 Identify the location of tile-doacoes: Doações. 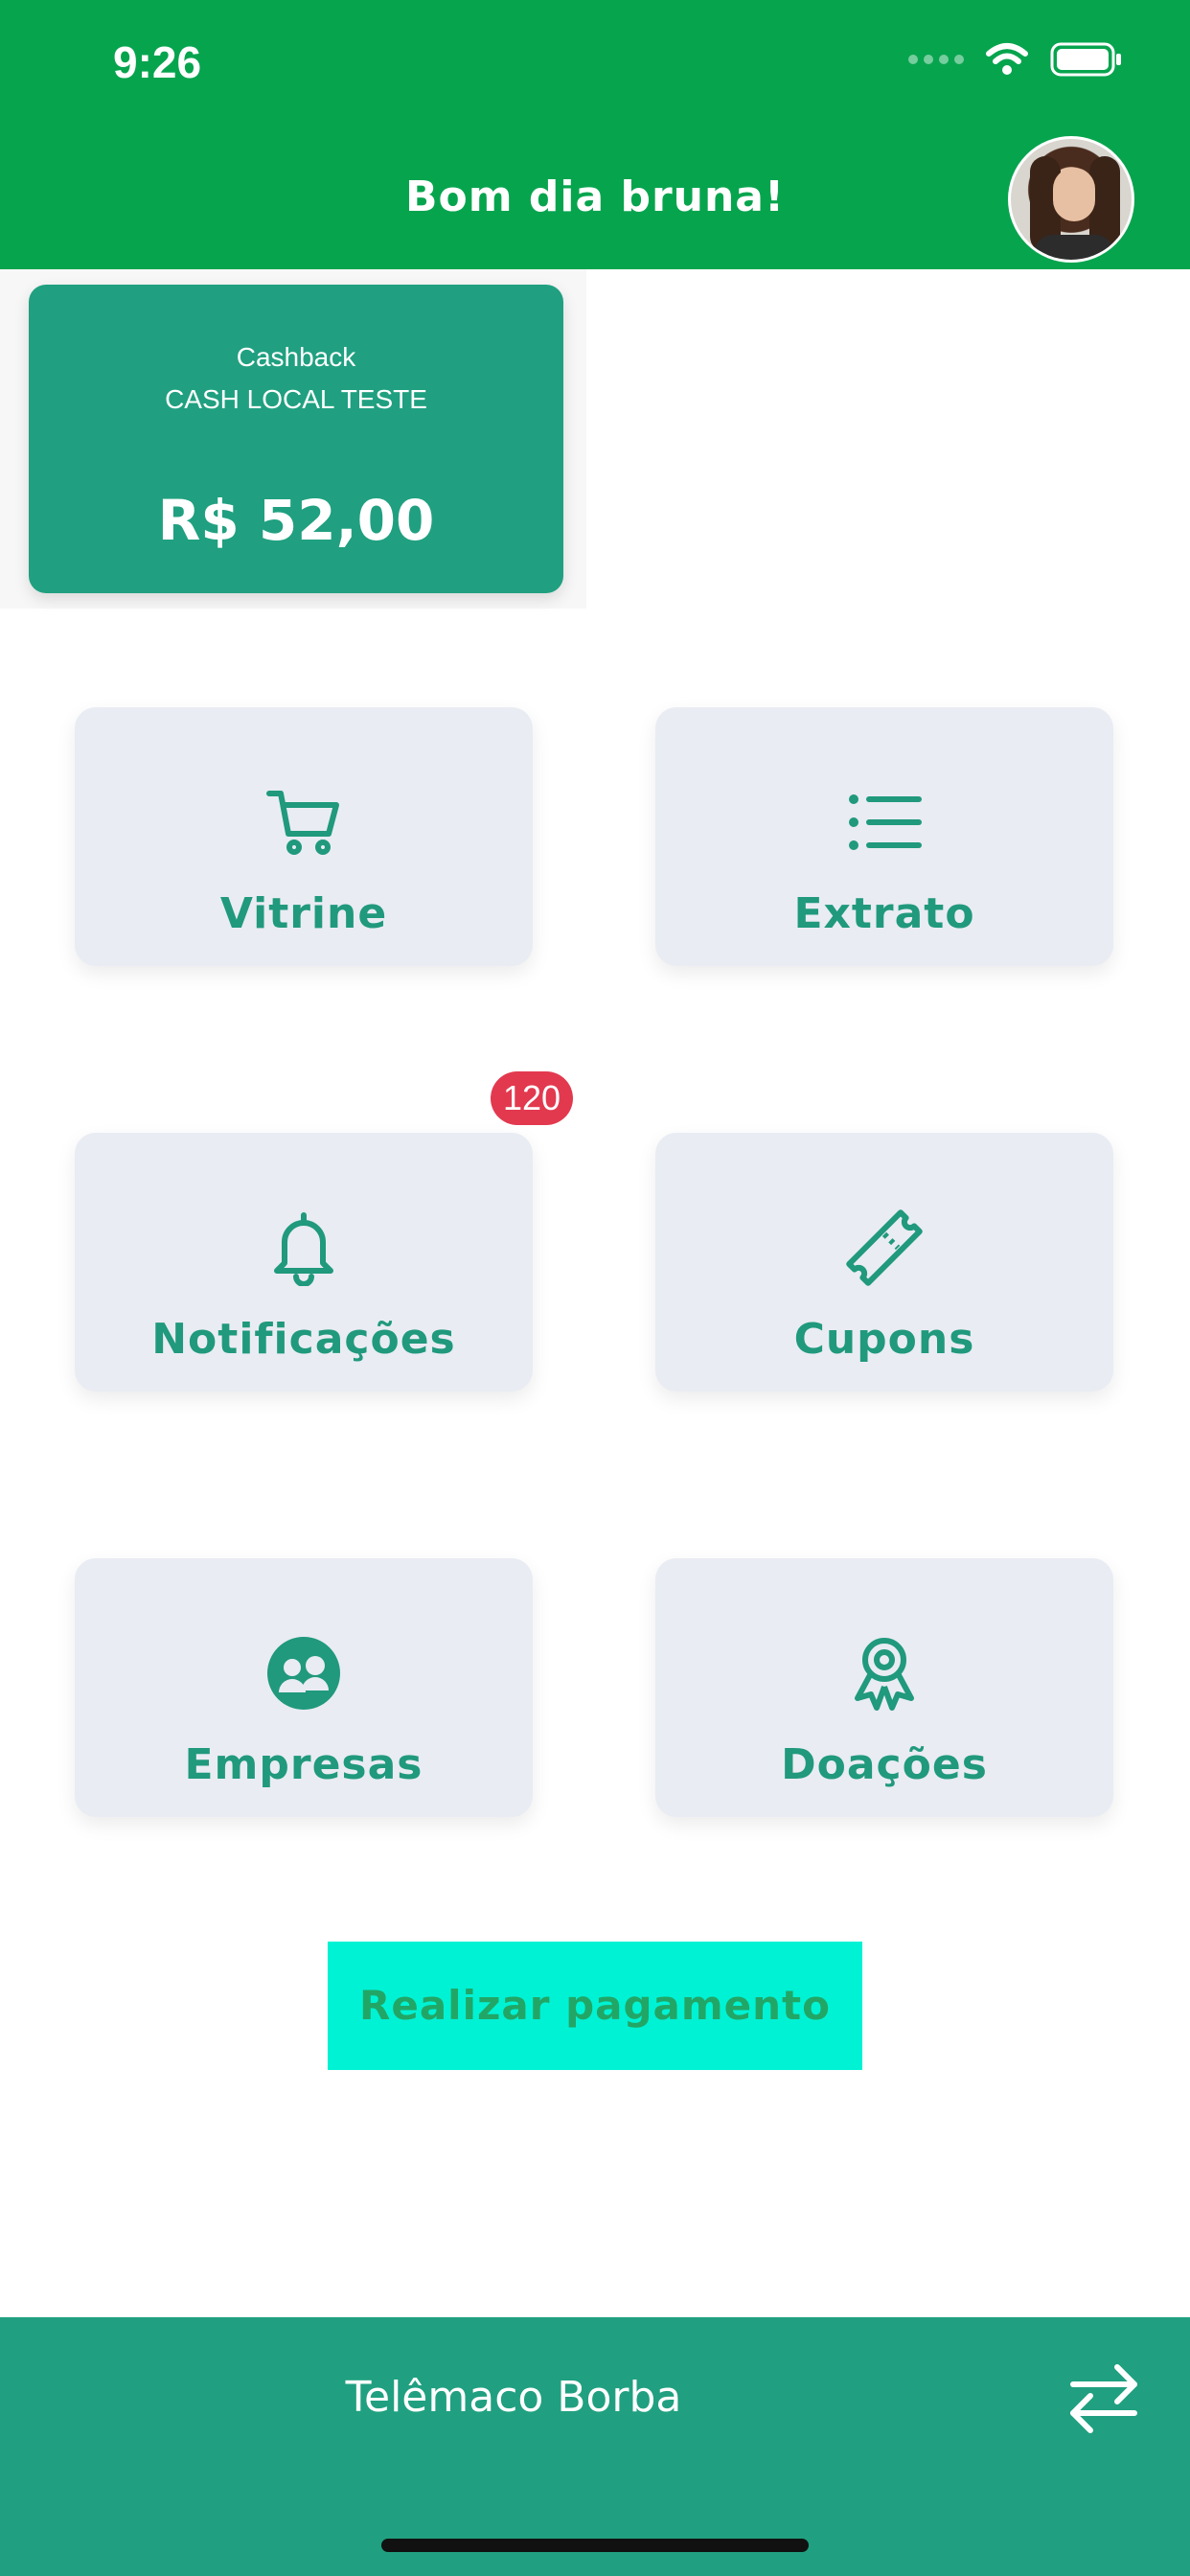
(884, 1687).